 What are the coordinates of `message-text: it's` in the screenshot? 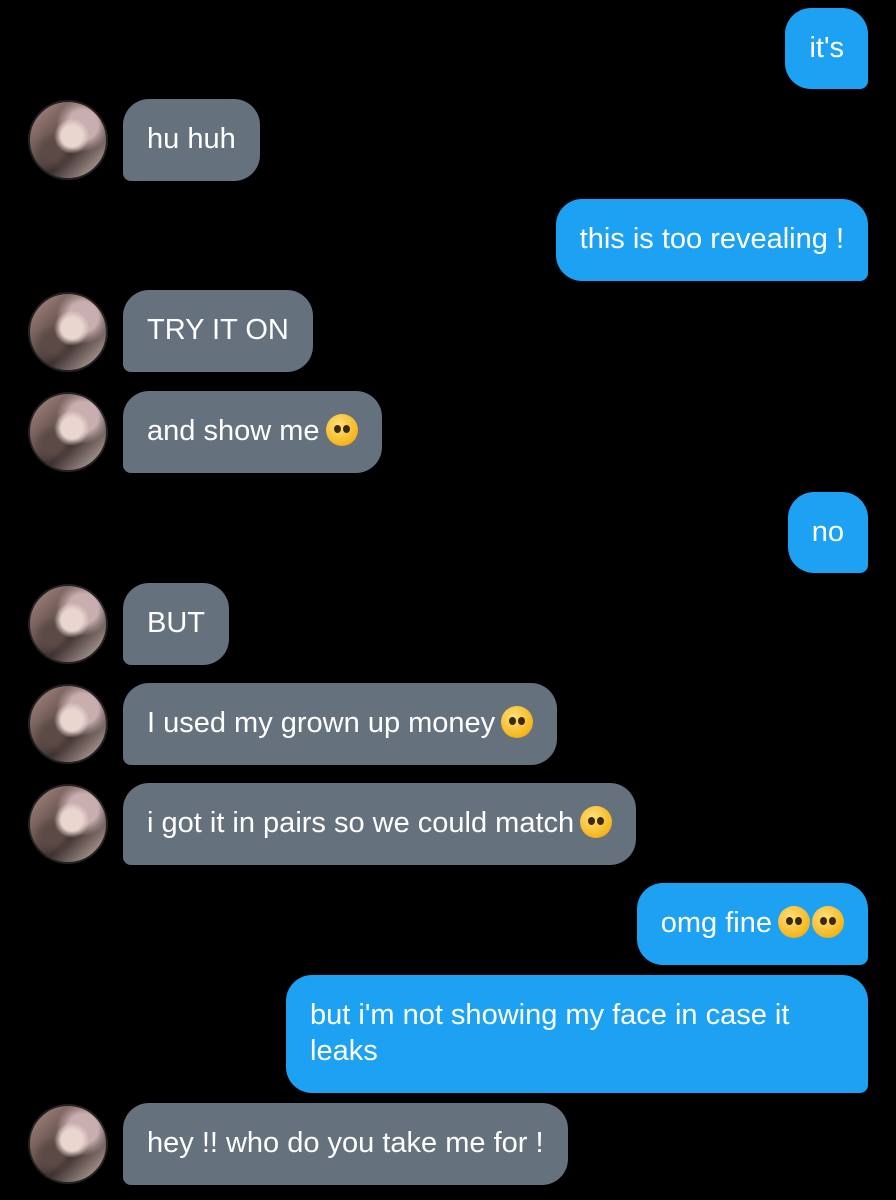 It's located at (826, 48).